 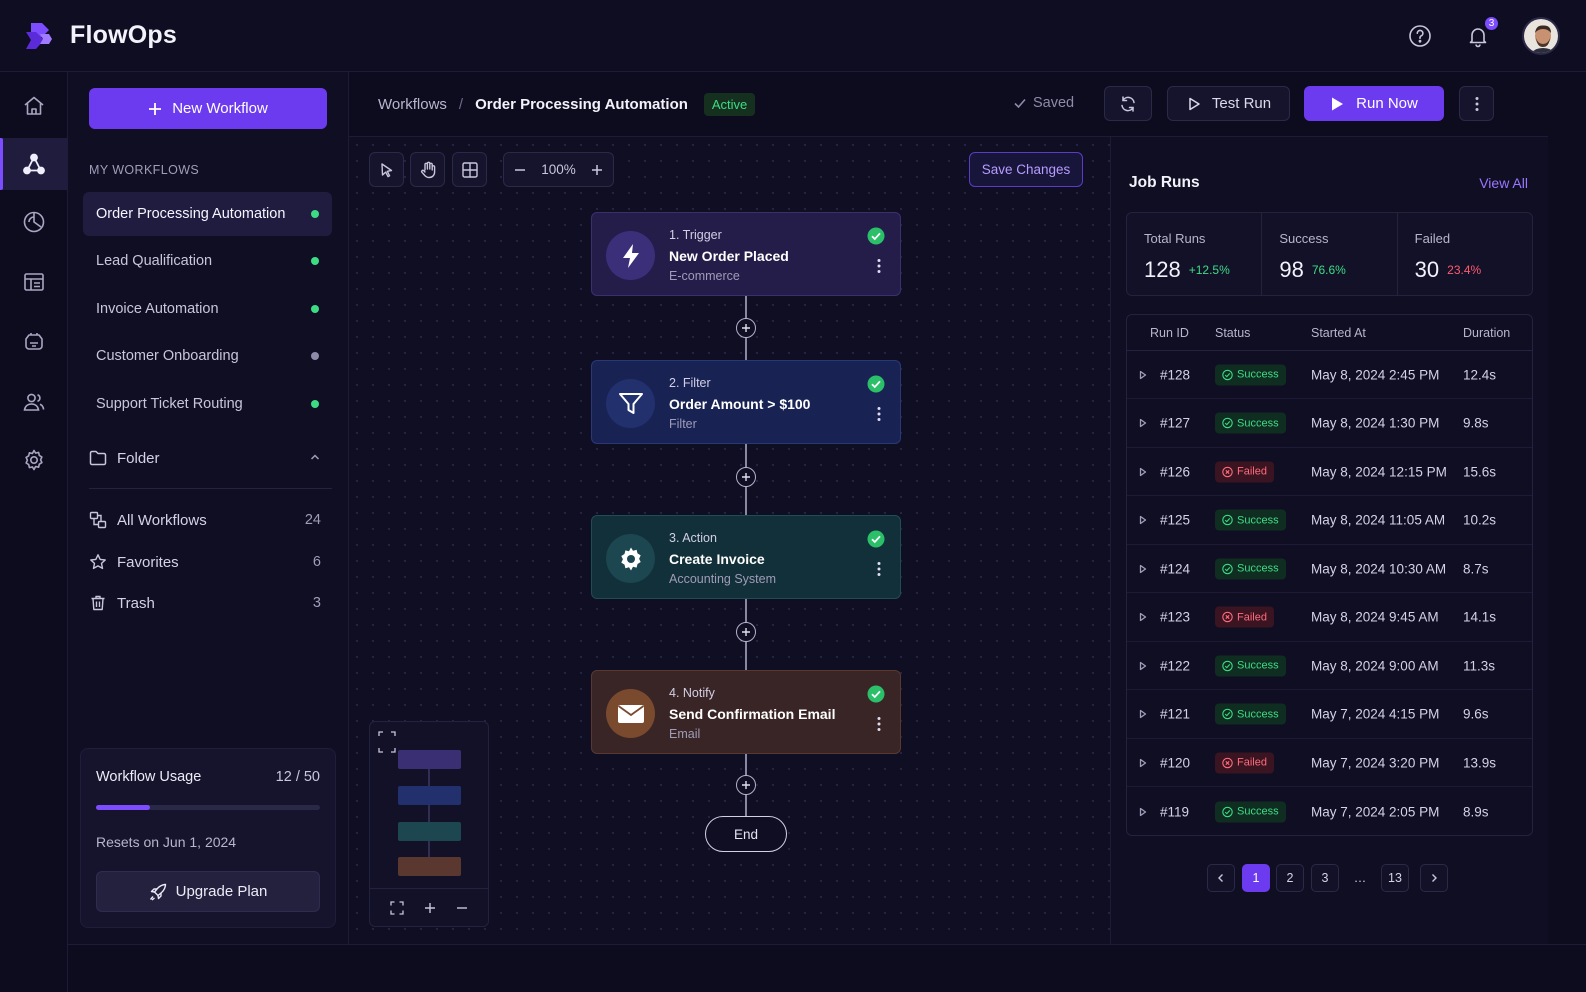 What do you see at coordinates (722, 579) in the screenshot?
I see `node-subtitle: Accounting System` at bounding box center [722, 579].